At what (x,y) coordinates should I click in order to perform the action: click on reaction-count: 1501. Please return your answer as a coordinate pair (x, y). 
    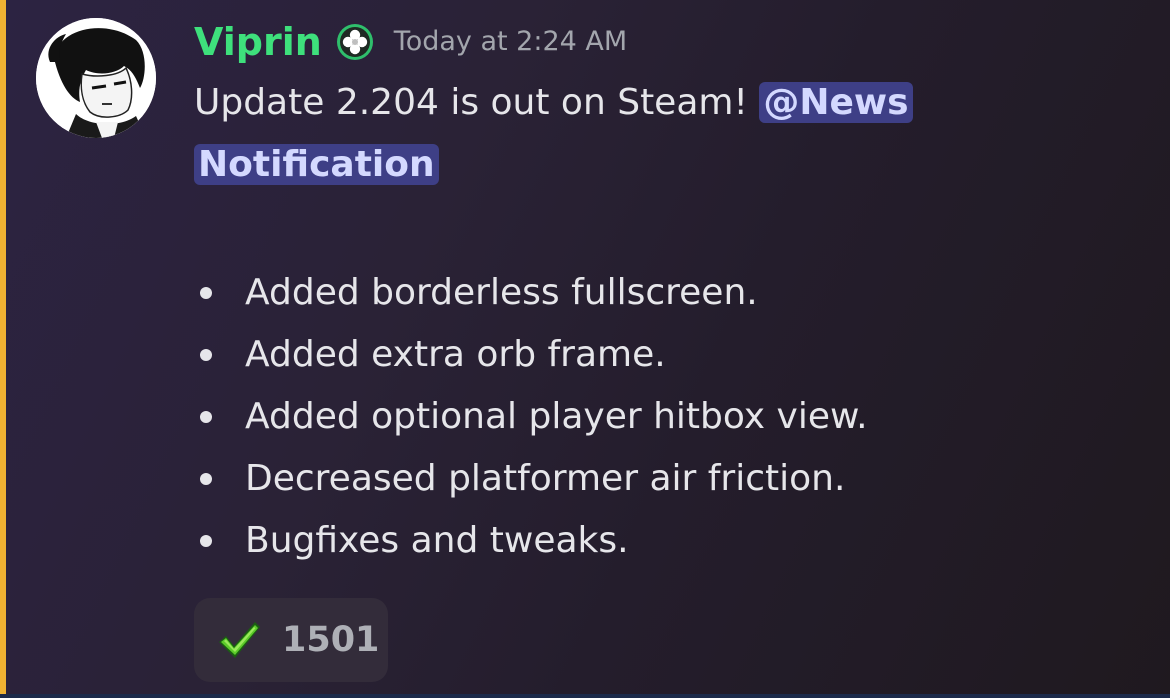
    Looking at the image, I should click on (331, 640).